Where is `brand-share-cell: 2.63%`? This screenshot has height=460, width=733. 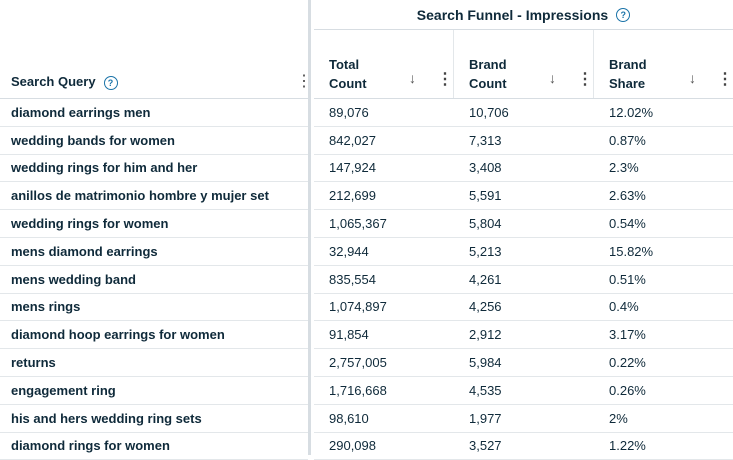
brand-share-cell: 2.63% is located at coordinates (627, 196).